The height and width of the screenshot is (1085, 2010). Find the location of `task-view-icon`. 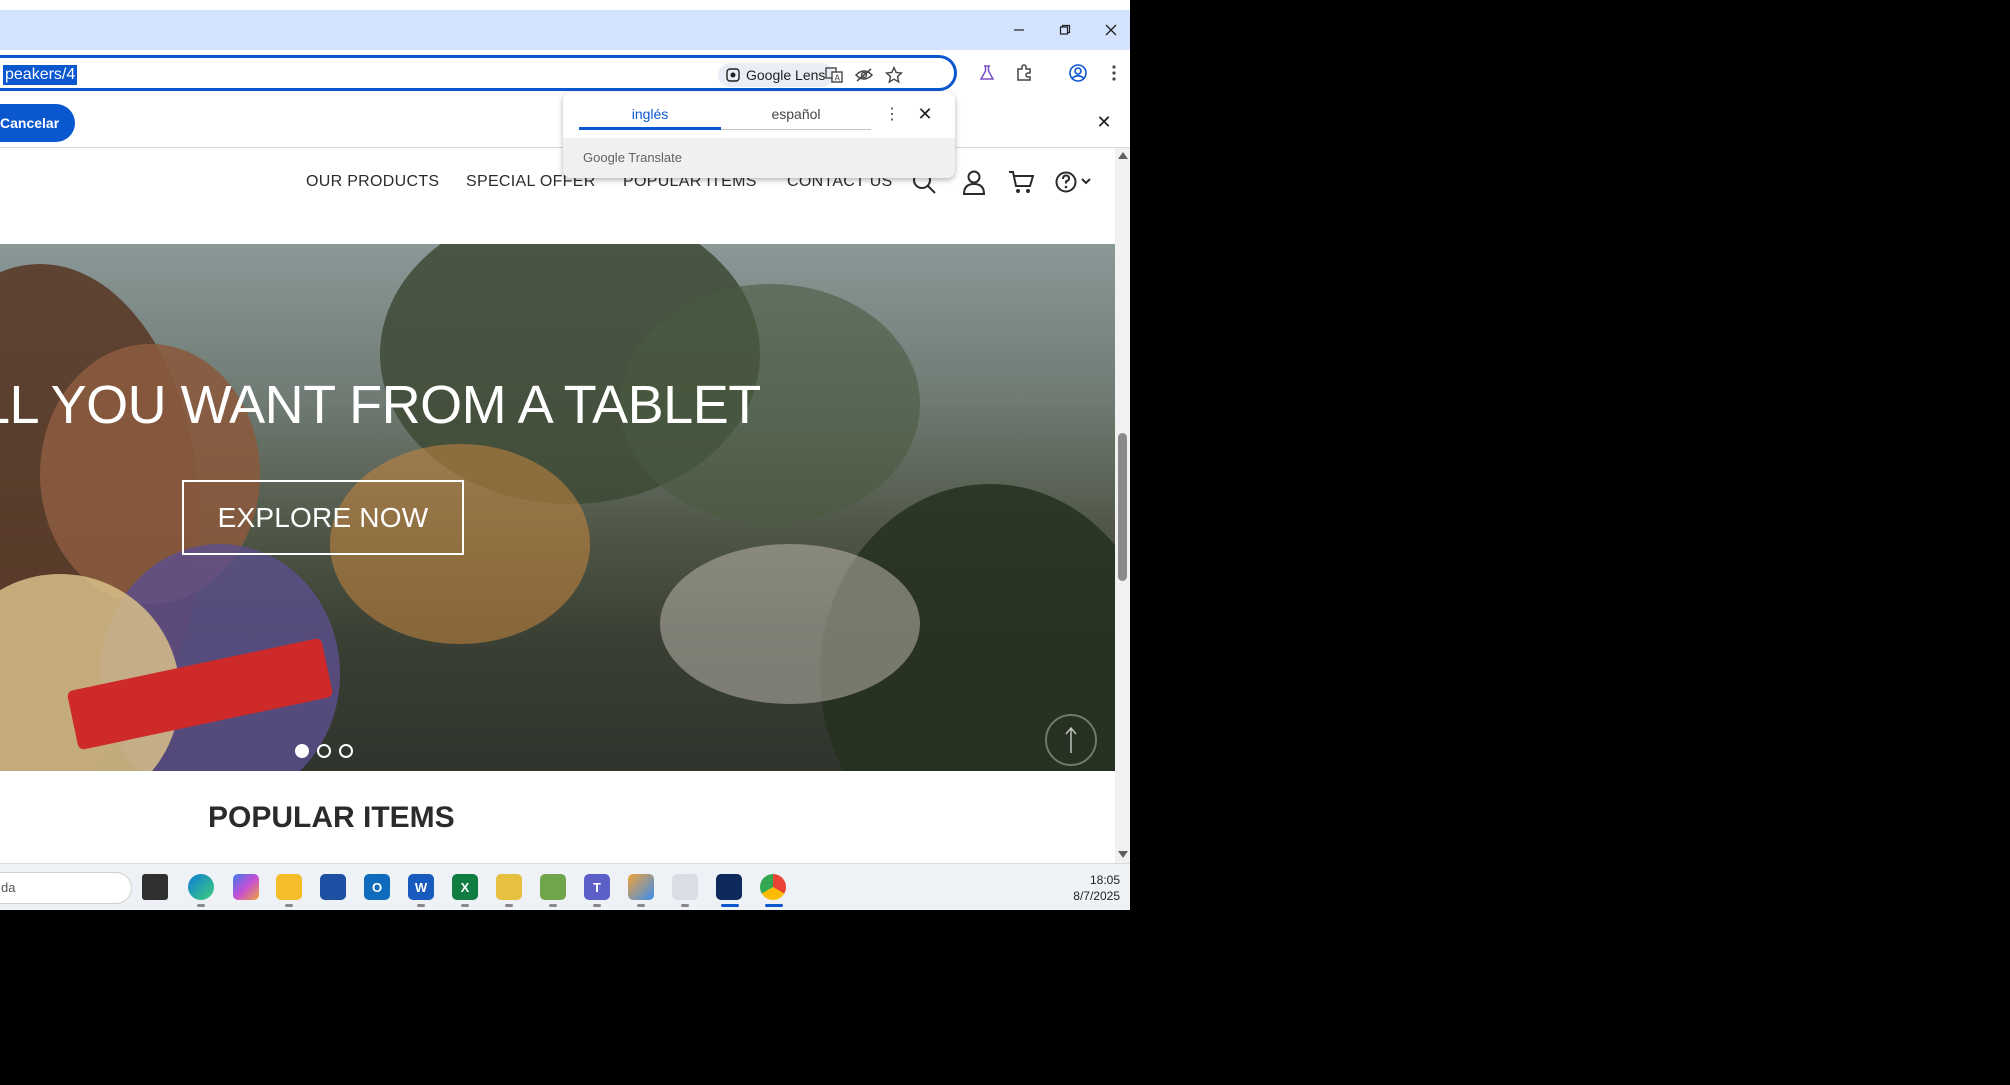

task-view-icon is located at coordinates (155, 887).